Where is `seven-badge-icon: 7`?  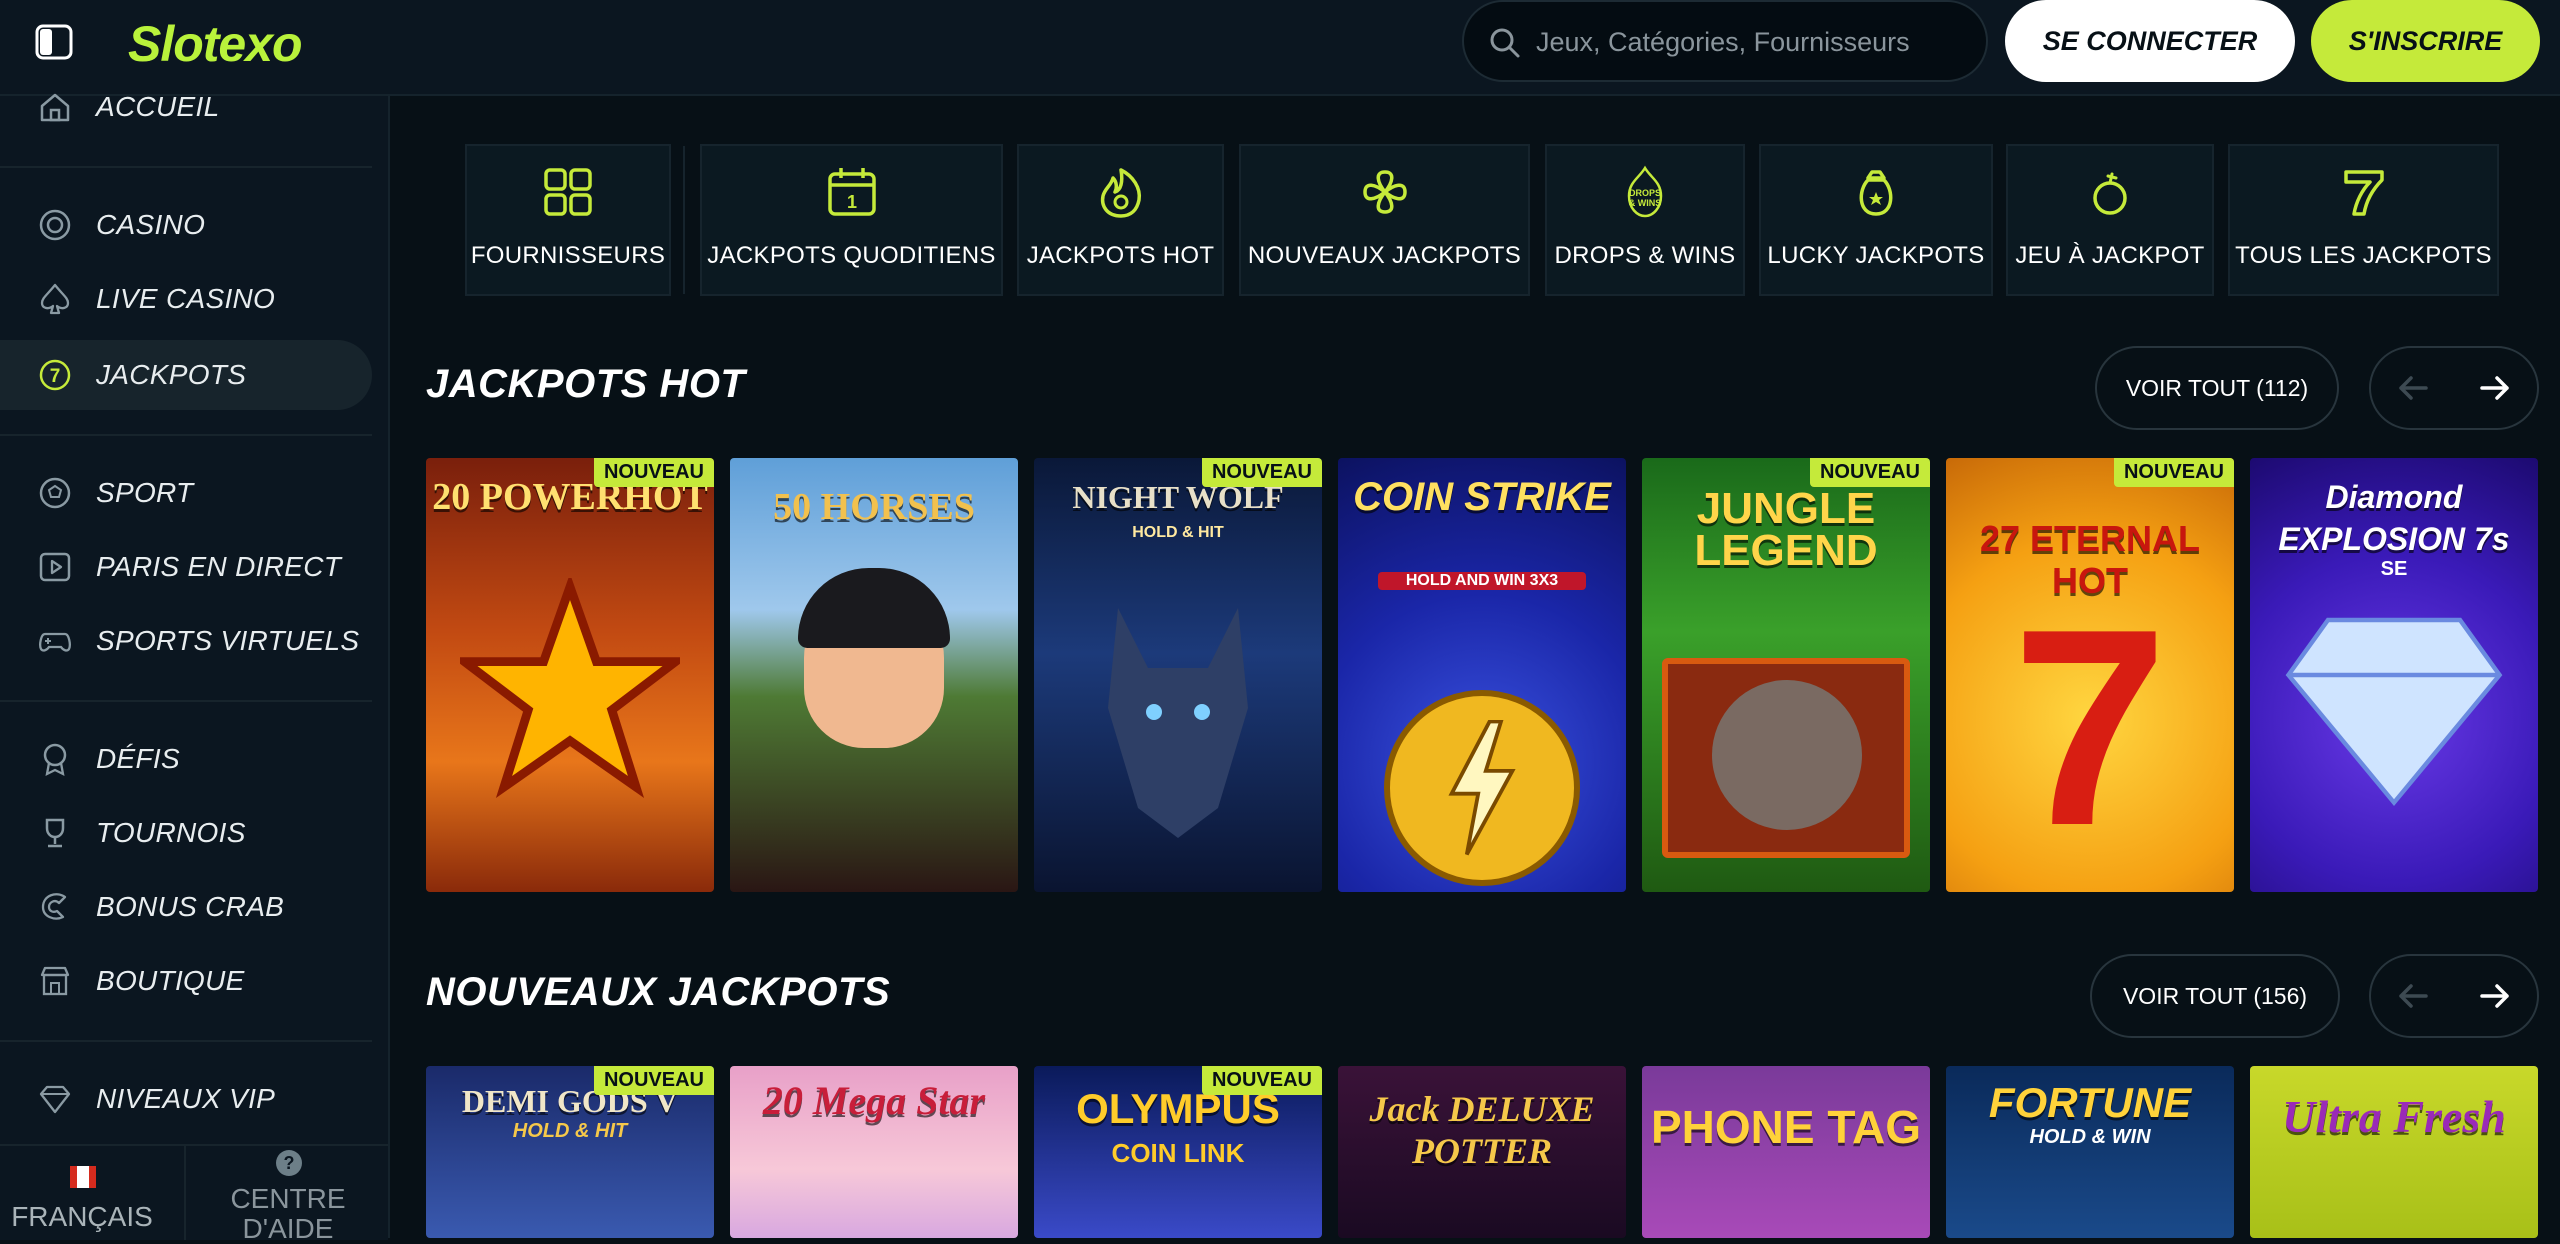
seven-badge-icon: 7 is located at coordinates (55, 375).